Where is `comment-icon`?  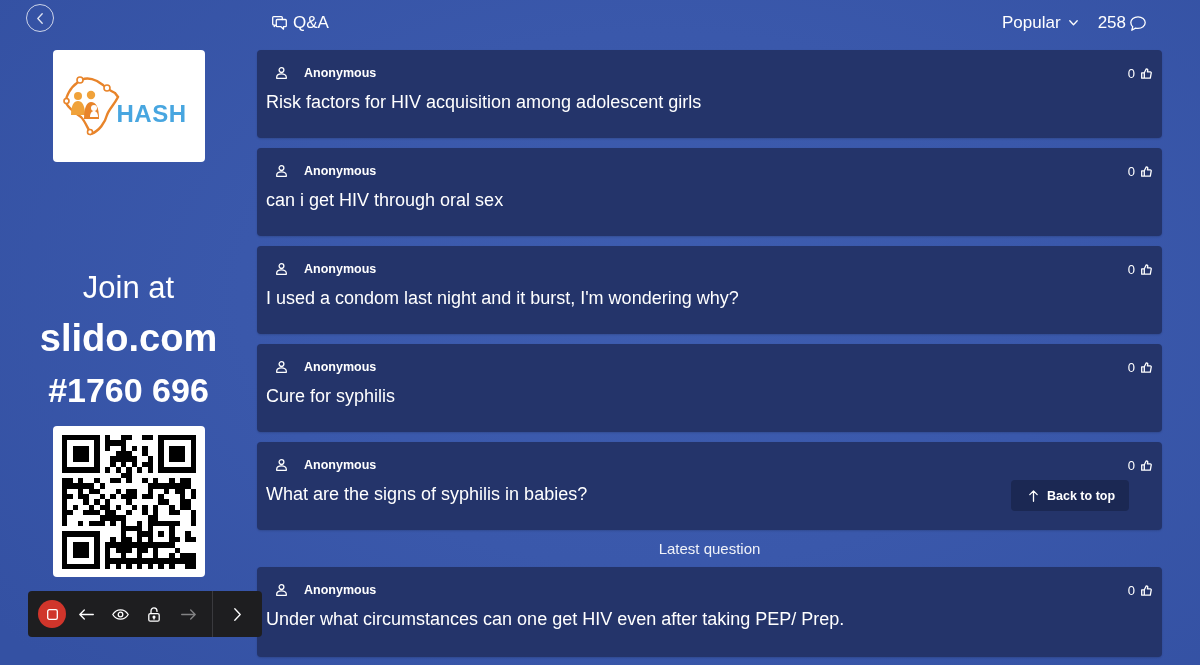 comment-icon is located at coordinates (1138, 23).